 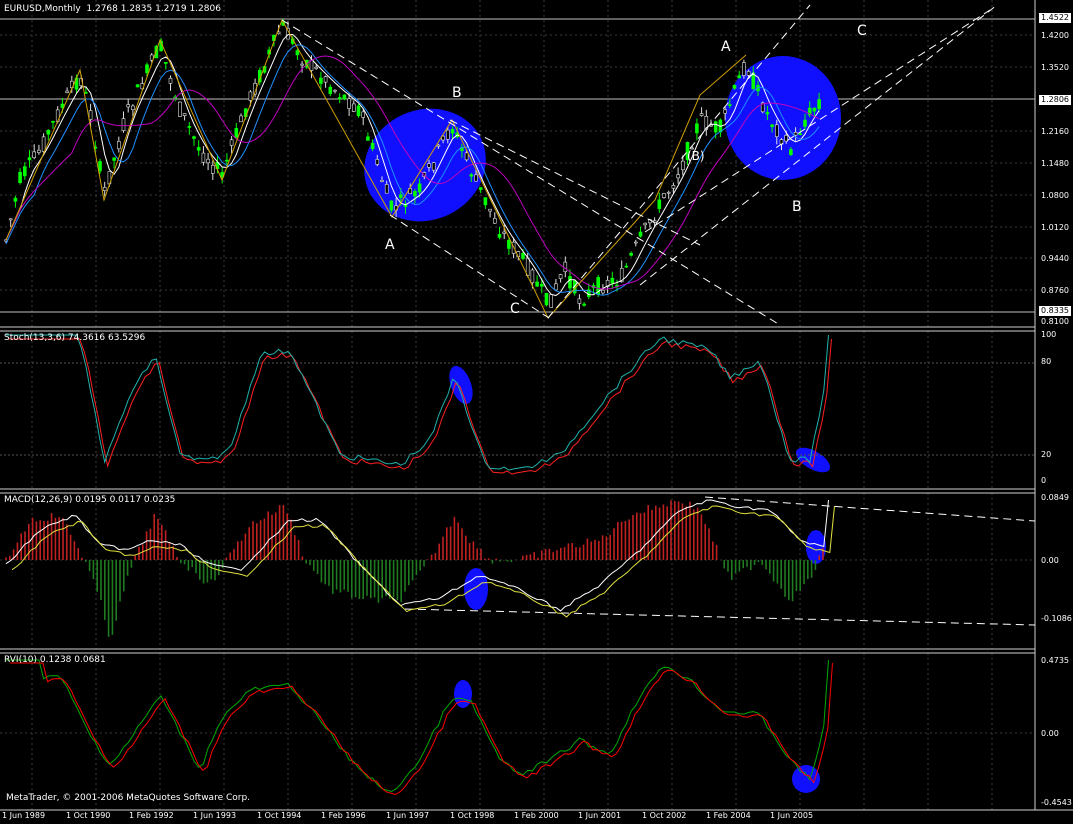 What do you see at coordinates (215, 815) in the screenshot?
I see `date-tick: 1 Jun 1993` at bounding box center [215, 815].